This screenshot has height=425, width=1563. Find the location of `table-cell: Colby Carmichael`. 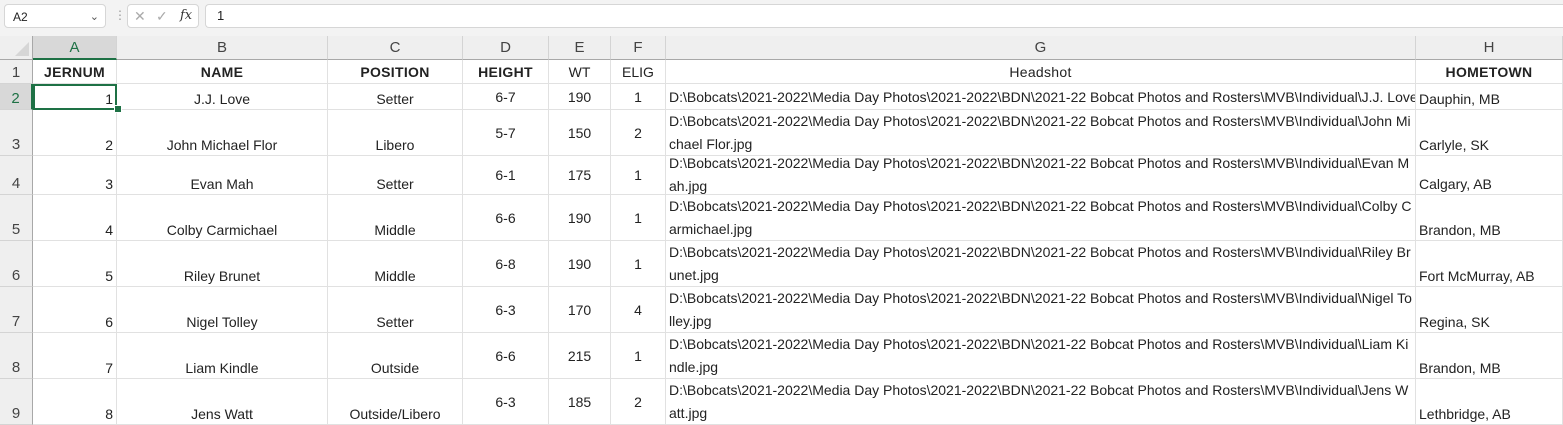

table-cell: Colby Carmichael is located at coordinates (222, 218).